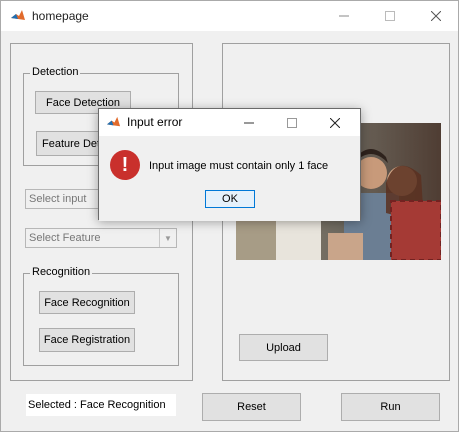  I want to click on window-title: homepage, so click(60, 16).